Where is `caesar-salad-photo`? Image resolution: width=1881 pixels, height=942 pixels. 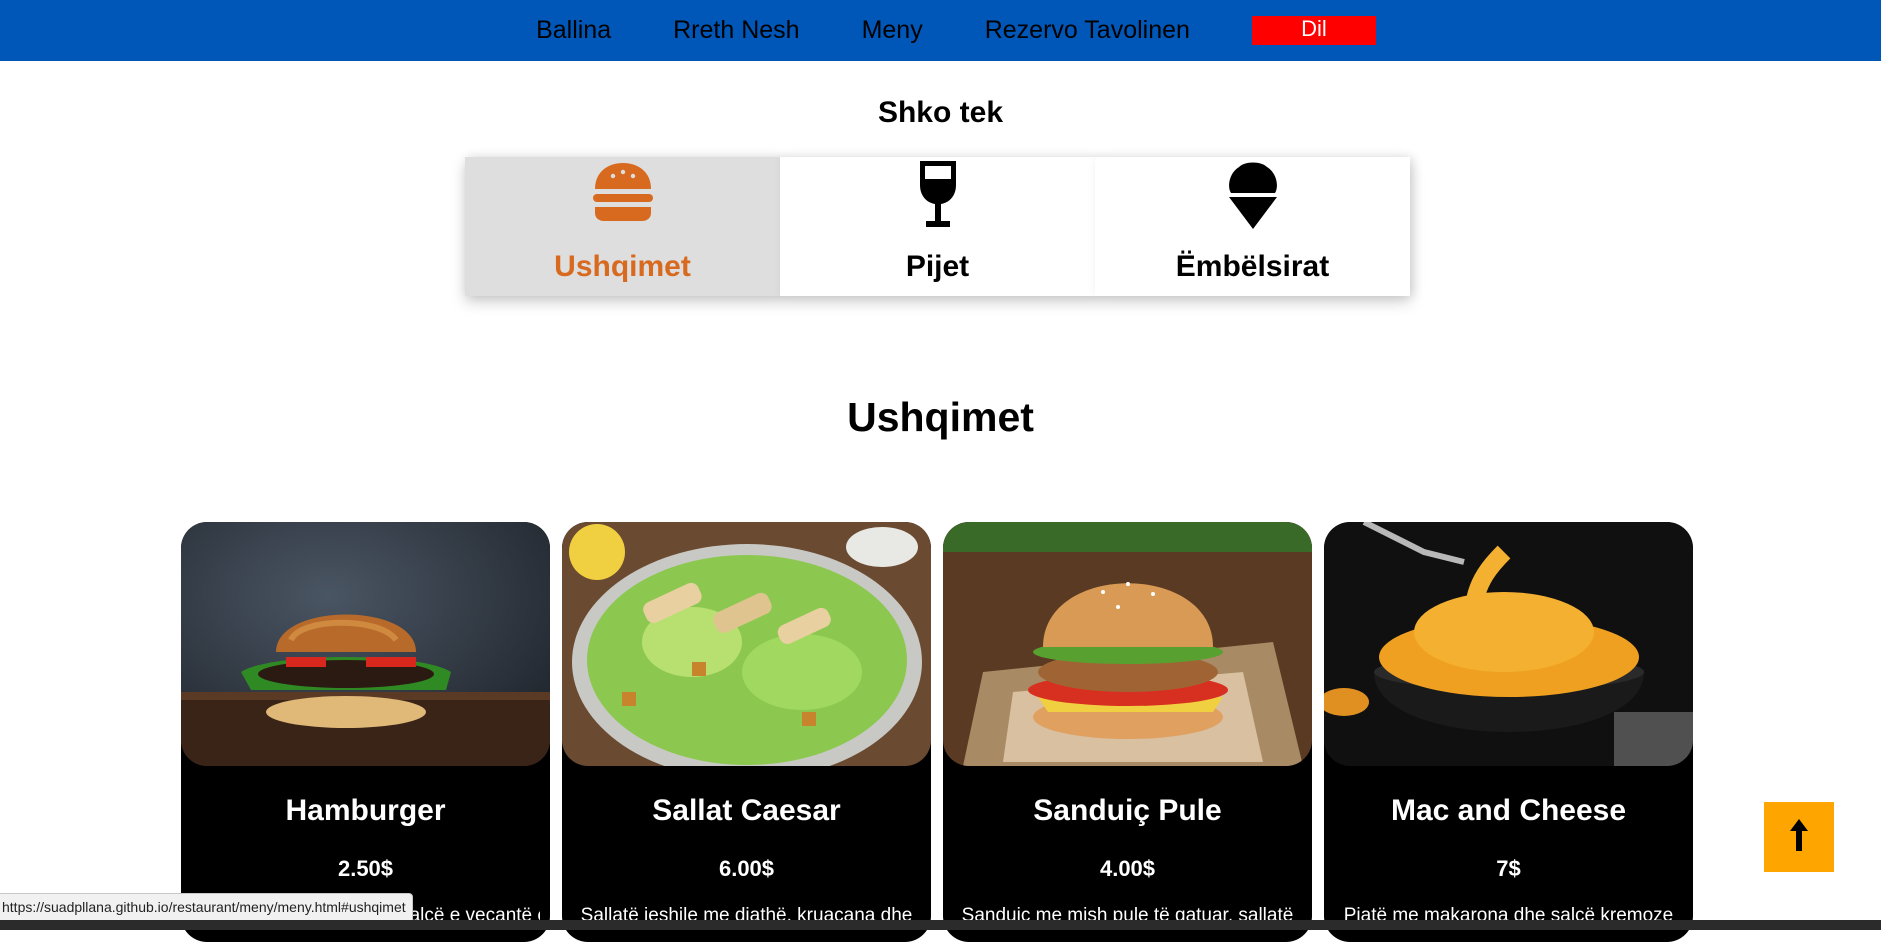 caesar-salad-photo is located at coordinates (746, 644).